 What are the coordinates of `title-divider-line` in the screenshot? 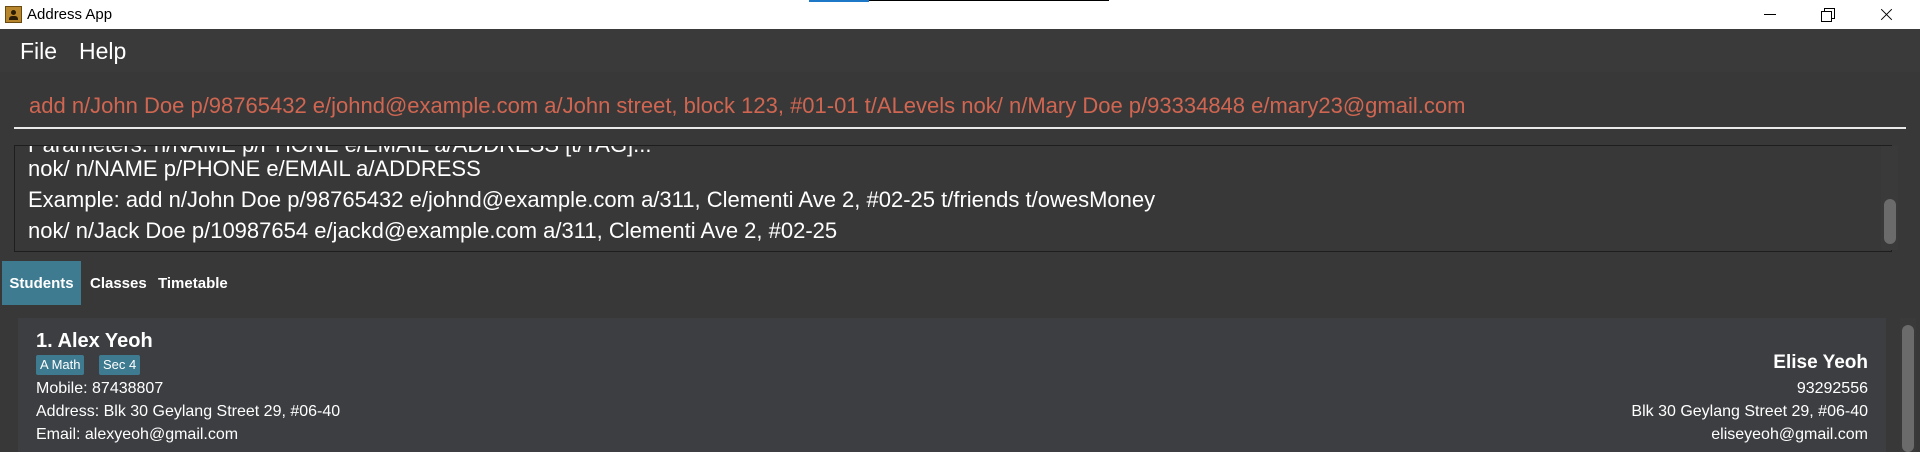 It's located at (989, 0).